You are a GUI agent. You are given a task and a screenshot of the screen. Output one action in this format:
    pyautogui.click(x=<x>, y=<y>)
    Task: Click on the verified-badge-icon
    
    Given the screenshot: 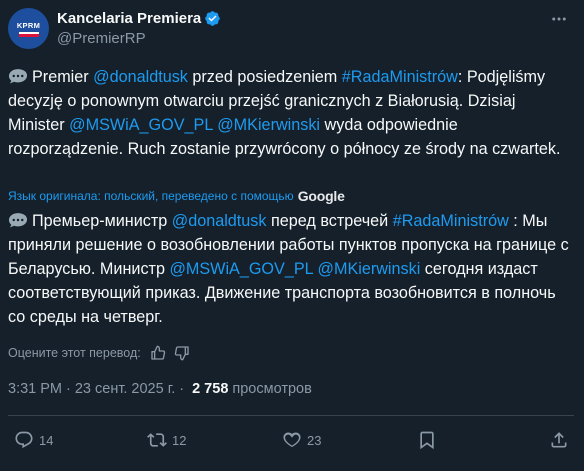 What is the action you would take?
    pyautogui.click(x=213, y=18)
    